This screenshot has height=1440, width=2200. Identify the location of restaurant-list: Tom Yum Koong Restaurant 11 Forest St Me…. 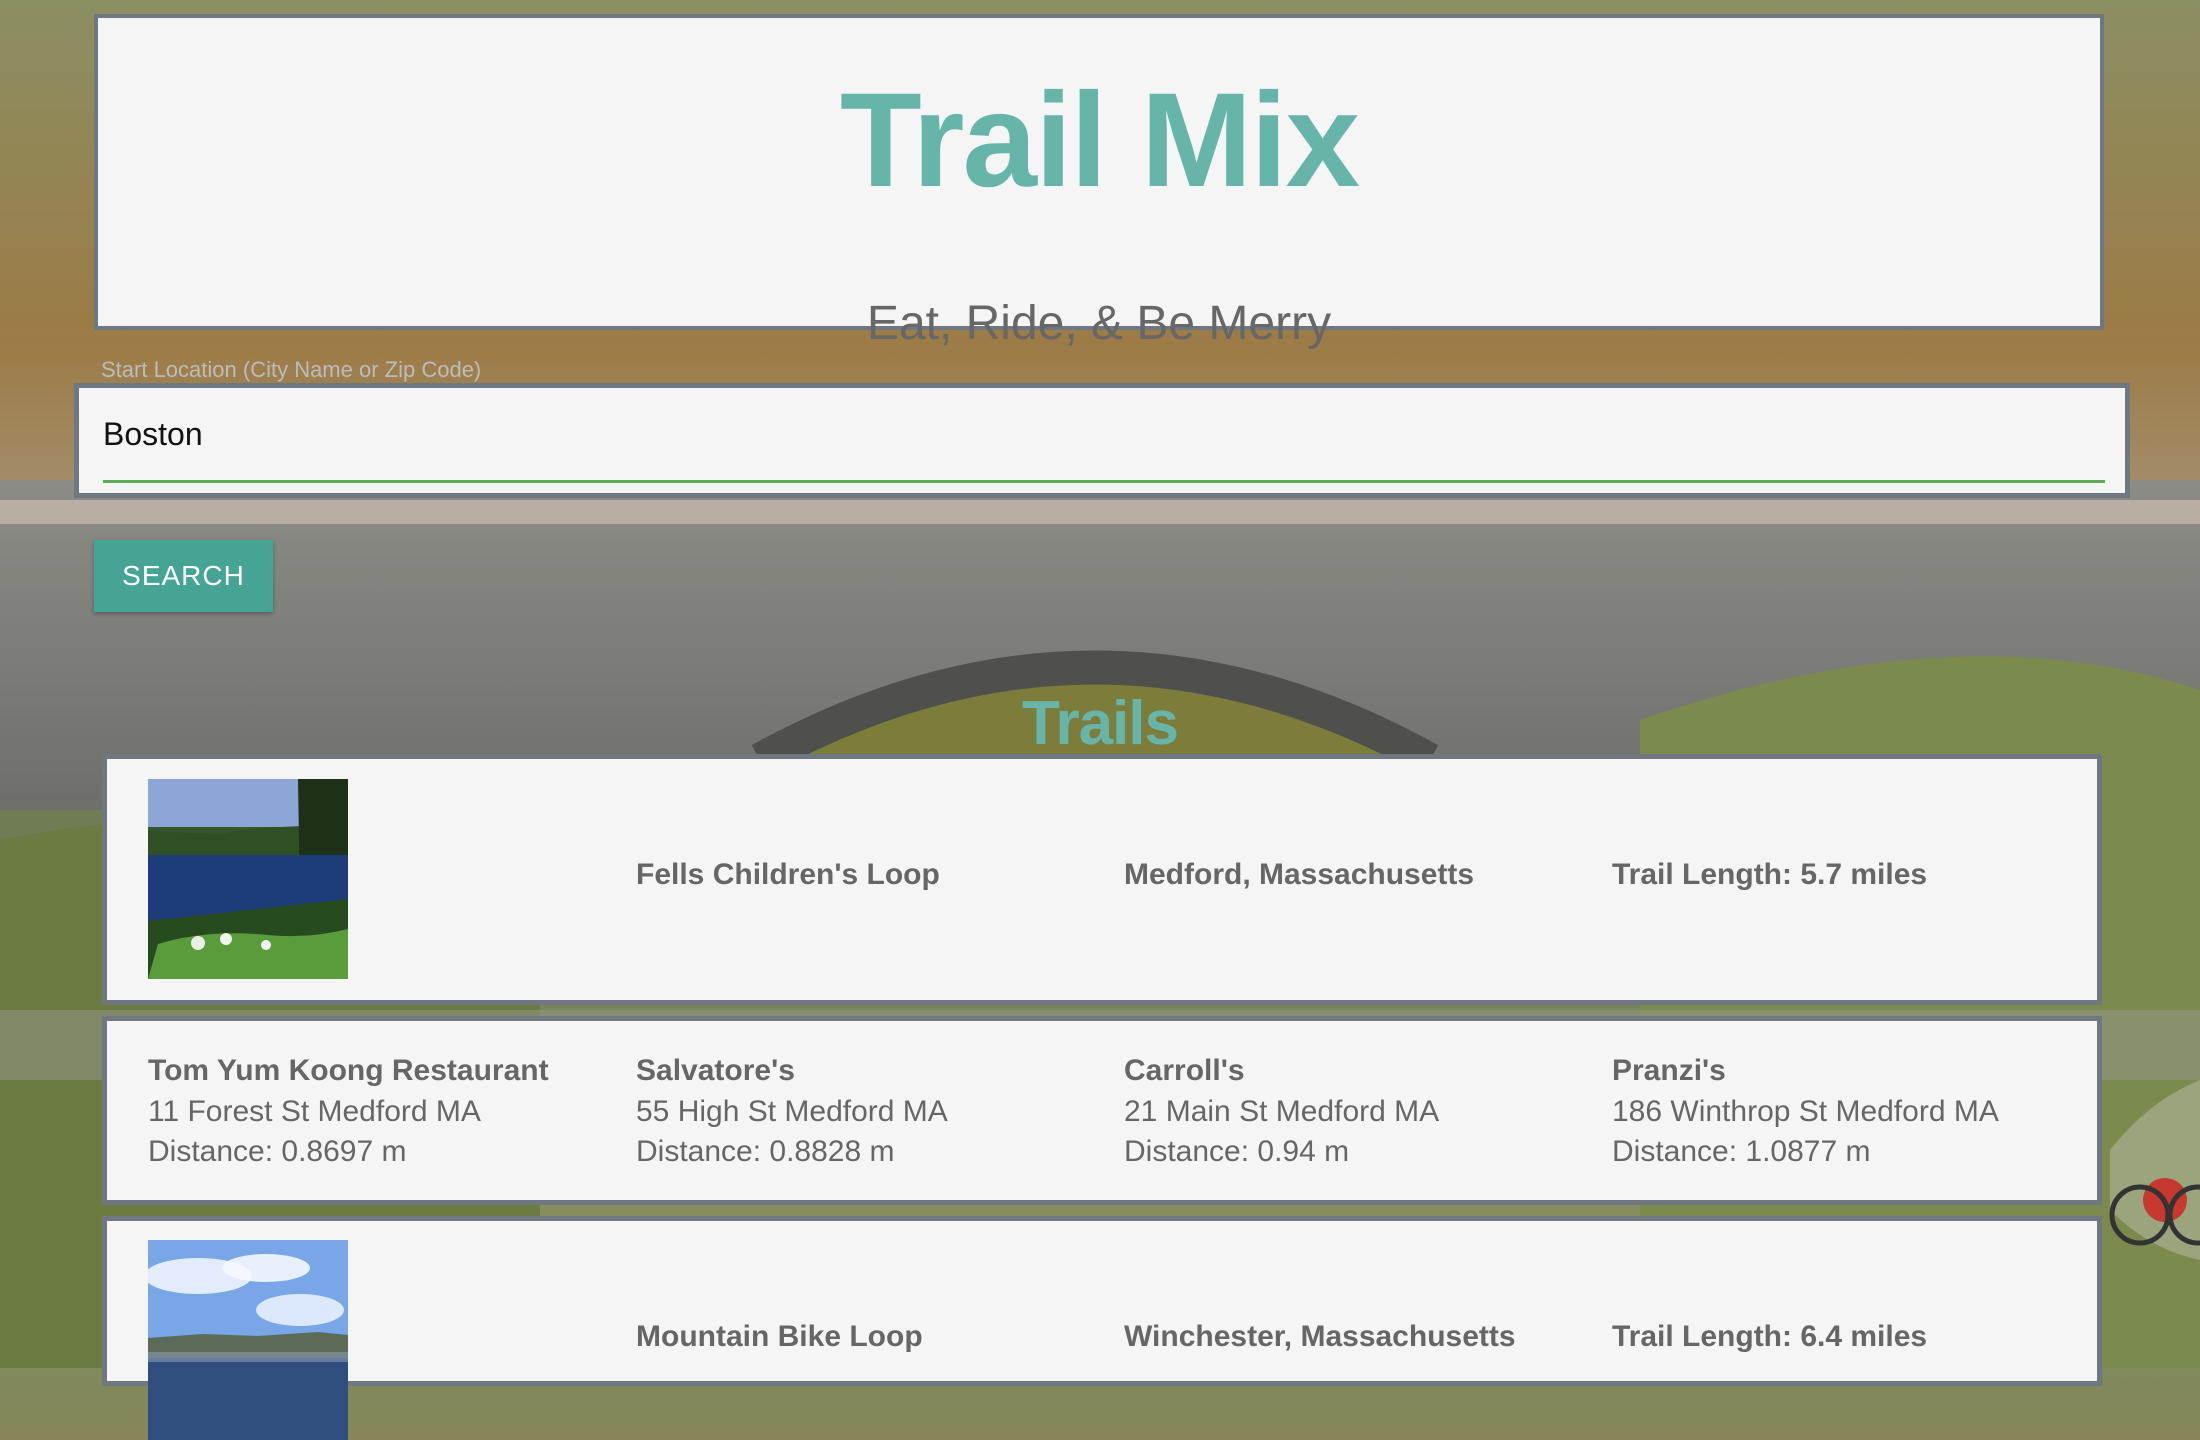
(1102, 1110).